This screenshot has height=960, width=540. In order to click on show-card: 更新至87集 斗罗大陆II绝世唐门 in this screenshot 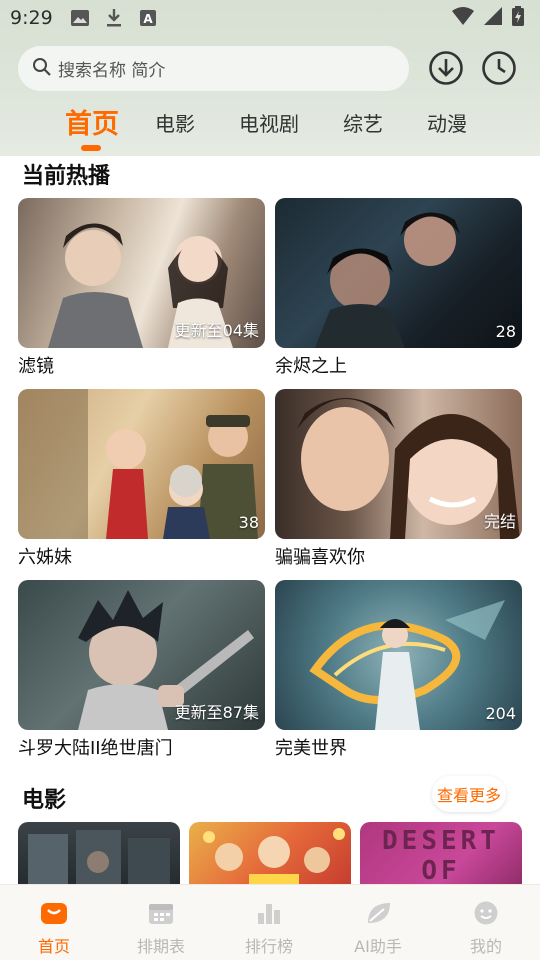, I will do `click(141, 669)`.